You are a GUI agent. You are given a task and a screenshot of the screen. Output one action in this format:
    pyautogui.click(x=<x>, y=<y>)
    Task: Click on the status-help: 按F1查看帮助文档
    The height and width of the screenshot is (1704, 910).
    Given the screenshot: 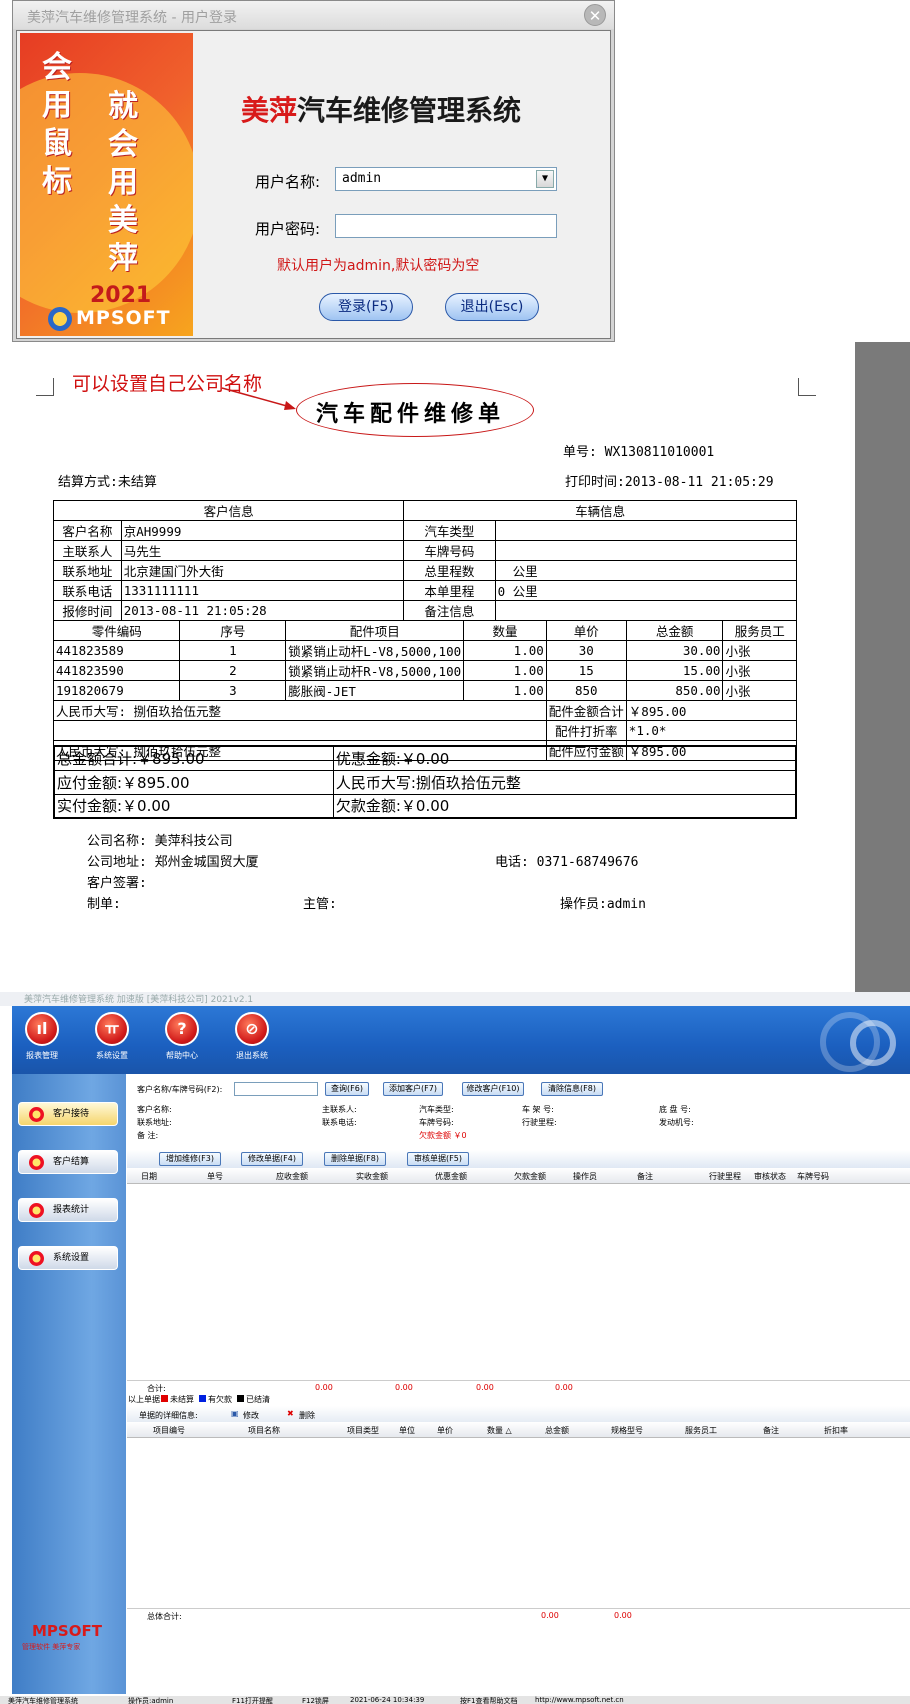 What is the action you would take?
    pyautogui.click(x=488, y=1700)
    